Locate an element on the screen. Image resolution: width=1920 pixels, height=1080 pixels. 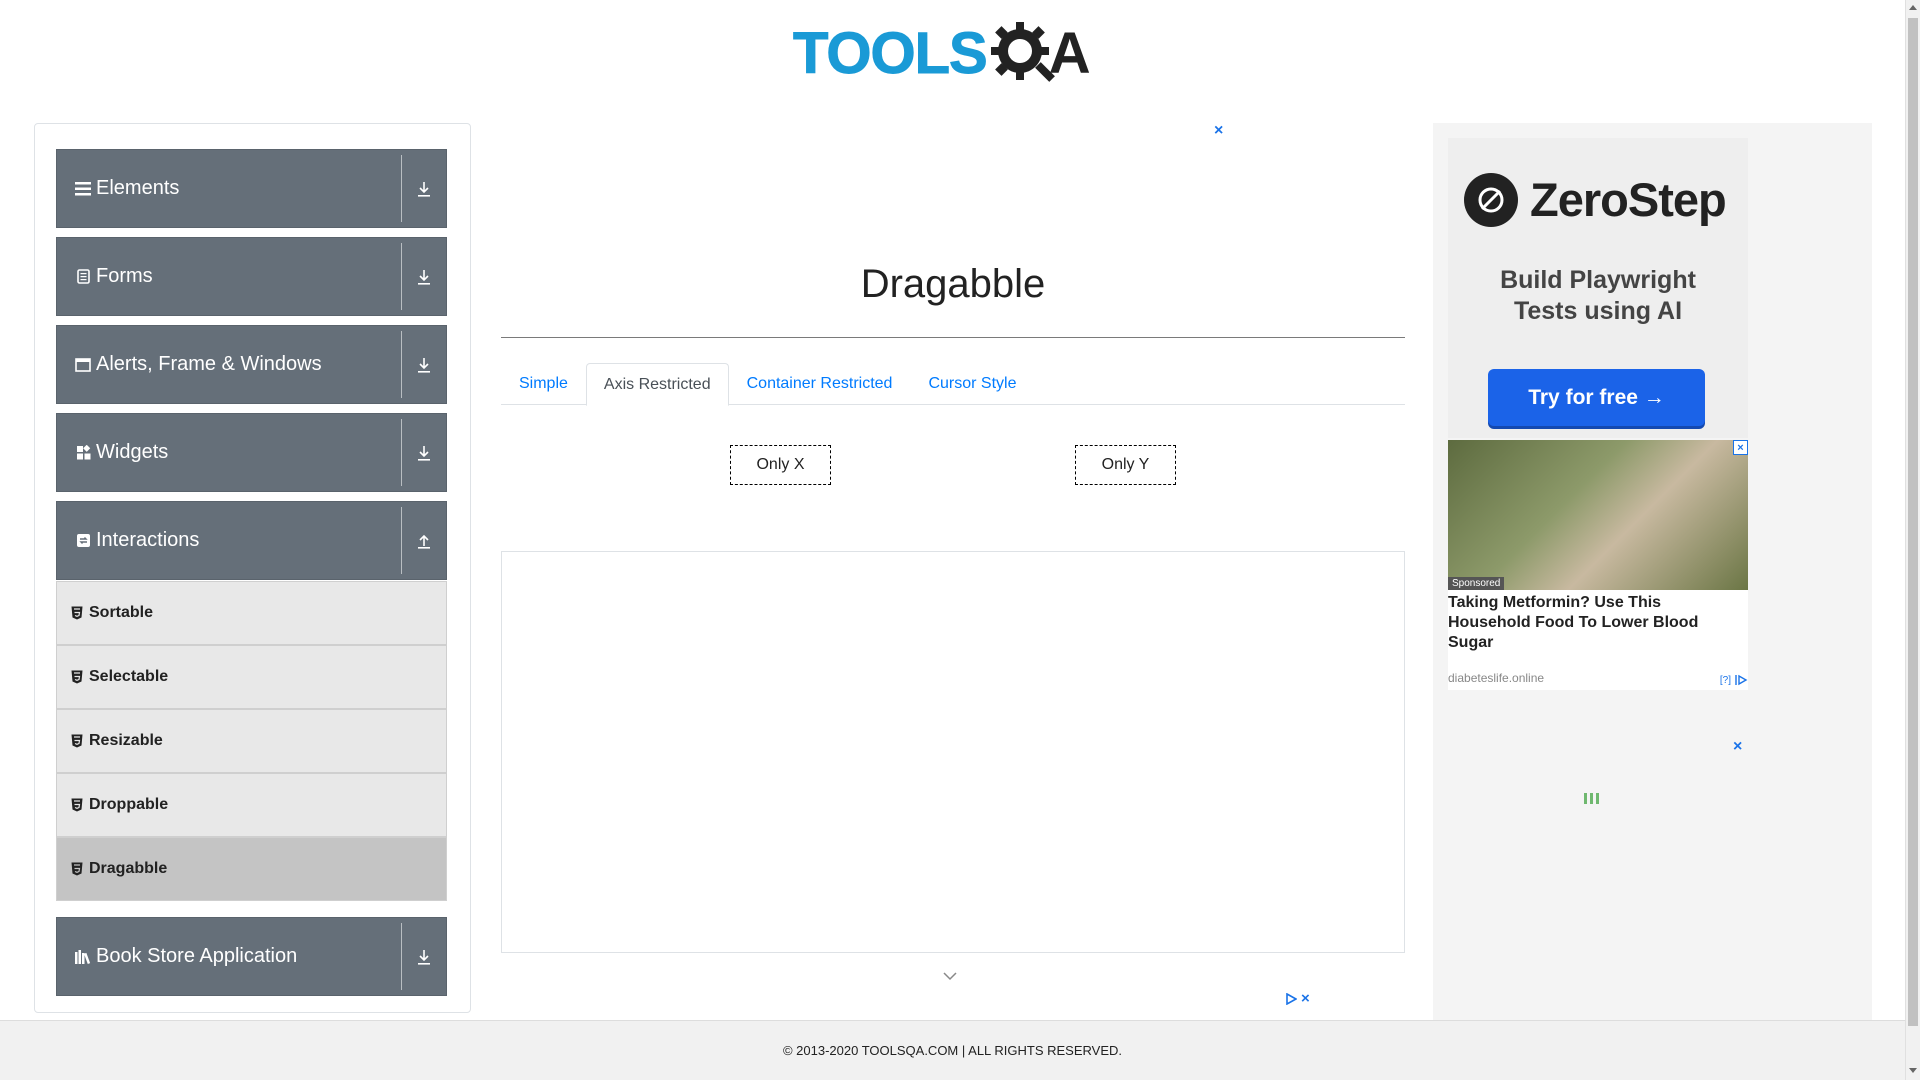
logo-text-tools: TOOLS is located at coordinates (891, 53).